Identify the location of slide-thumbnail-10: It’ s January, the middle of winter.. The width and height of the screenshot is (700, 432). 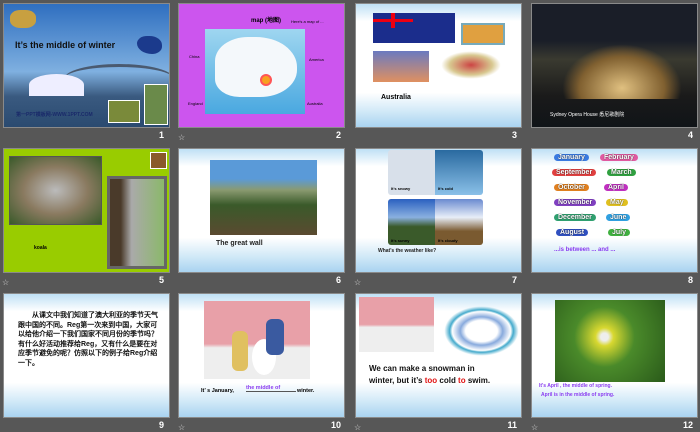
(261, 355).